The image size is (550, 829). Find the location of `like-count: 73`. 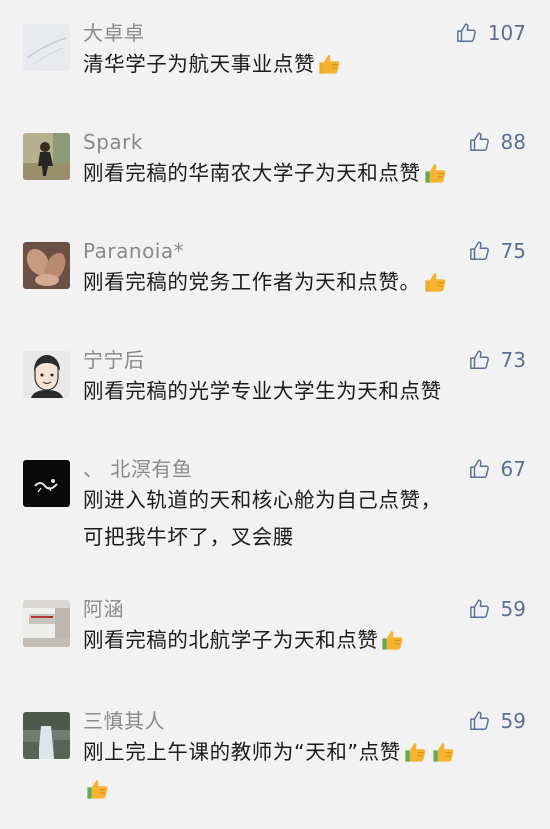

like-count: 73 is located at coordinates (513, 360).